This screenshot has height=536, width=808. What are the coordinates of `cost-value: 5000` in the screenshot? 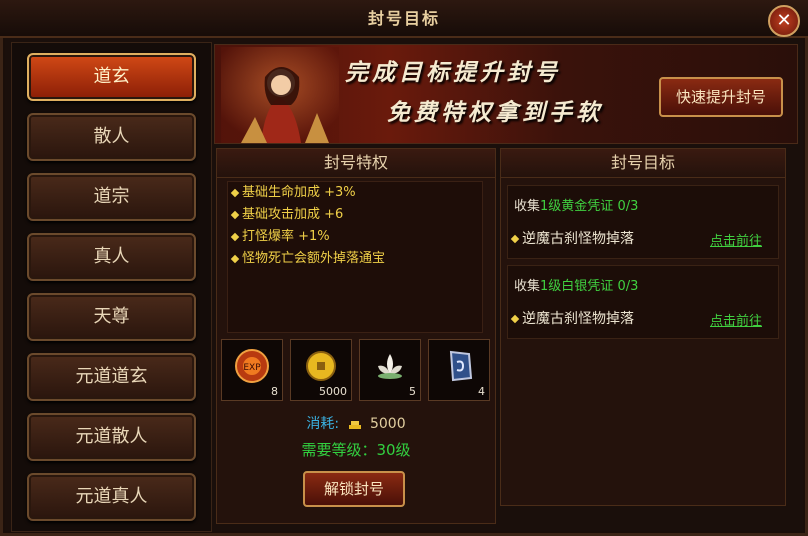 It's located at (387, 424).